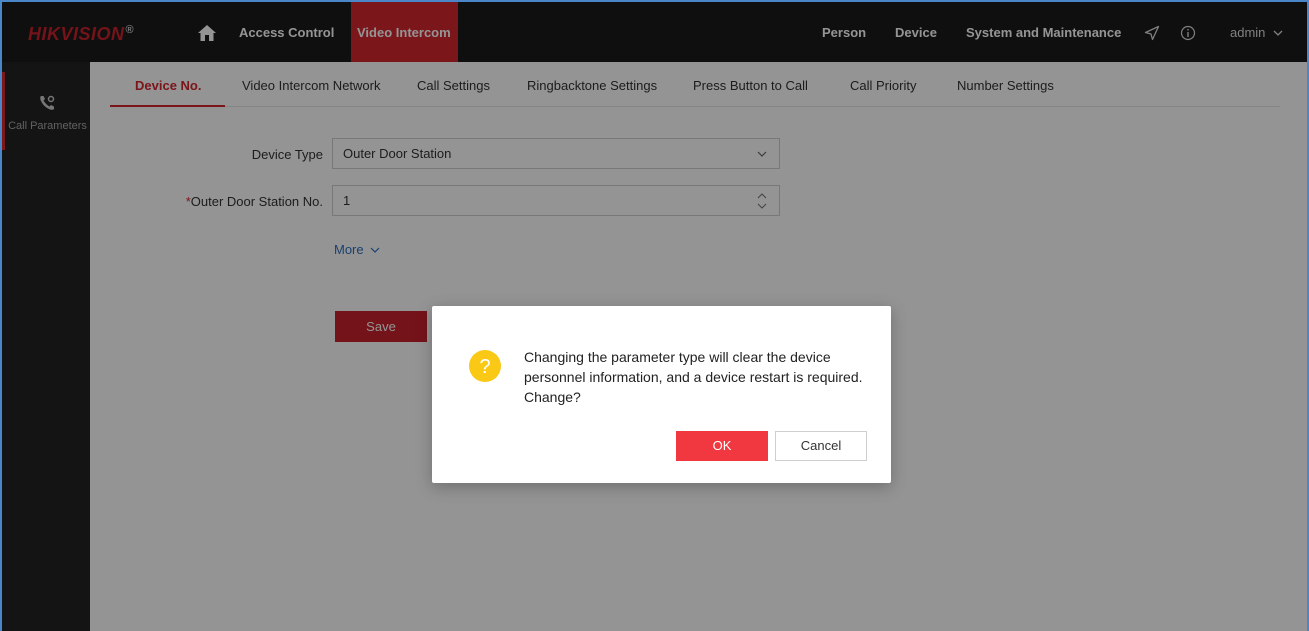  I want to click on ok-button: OK, so click(722, 446).